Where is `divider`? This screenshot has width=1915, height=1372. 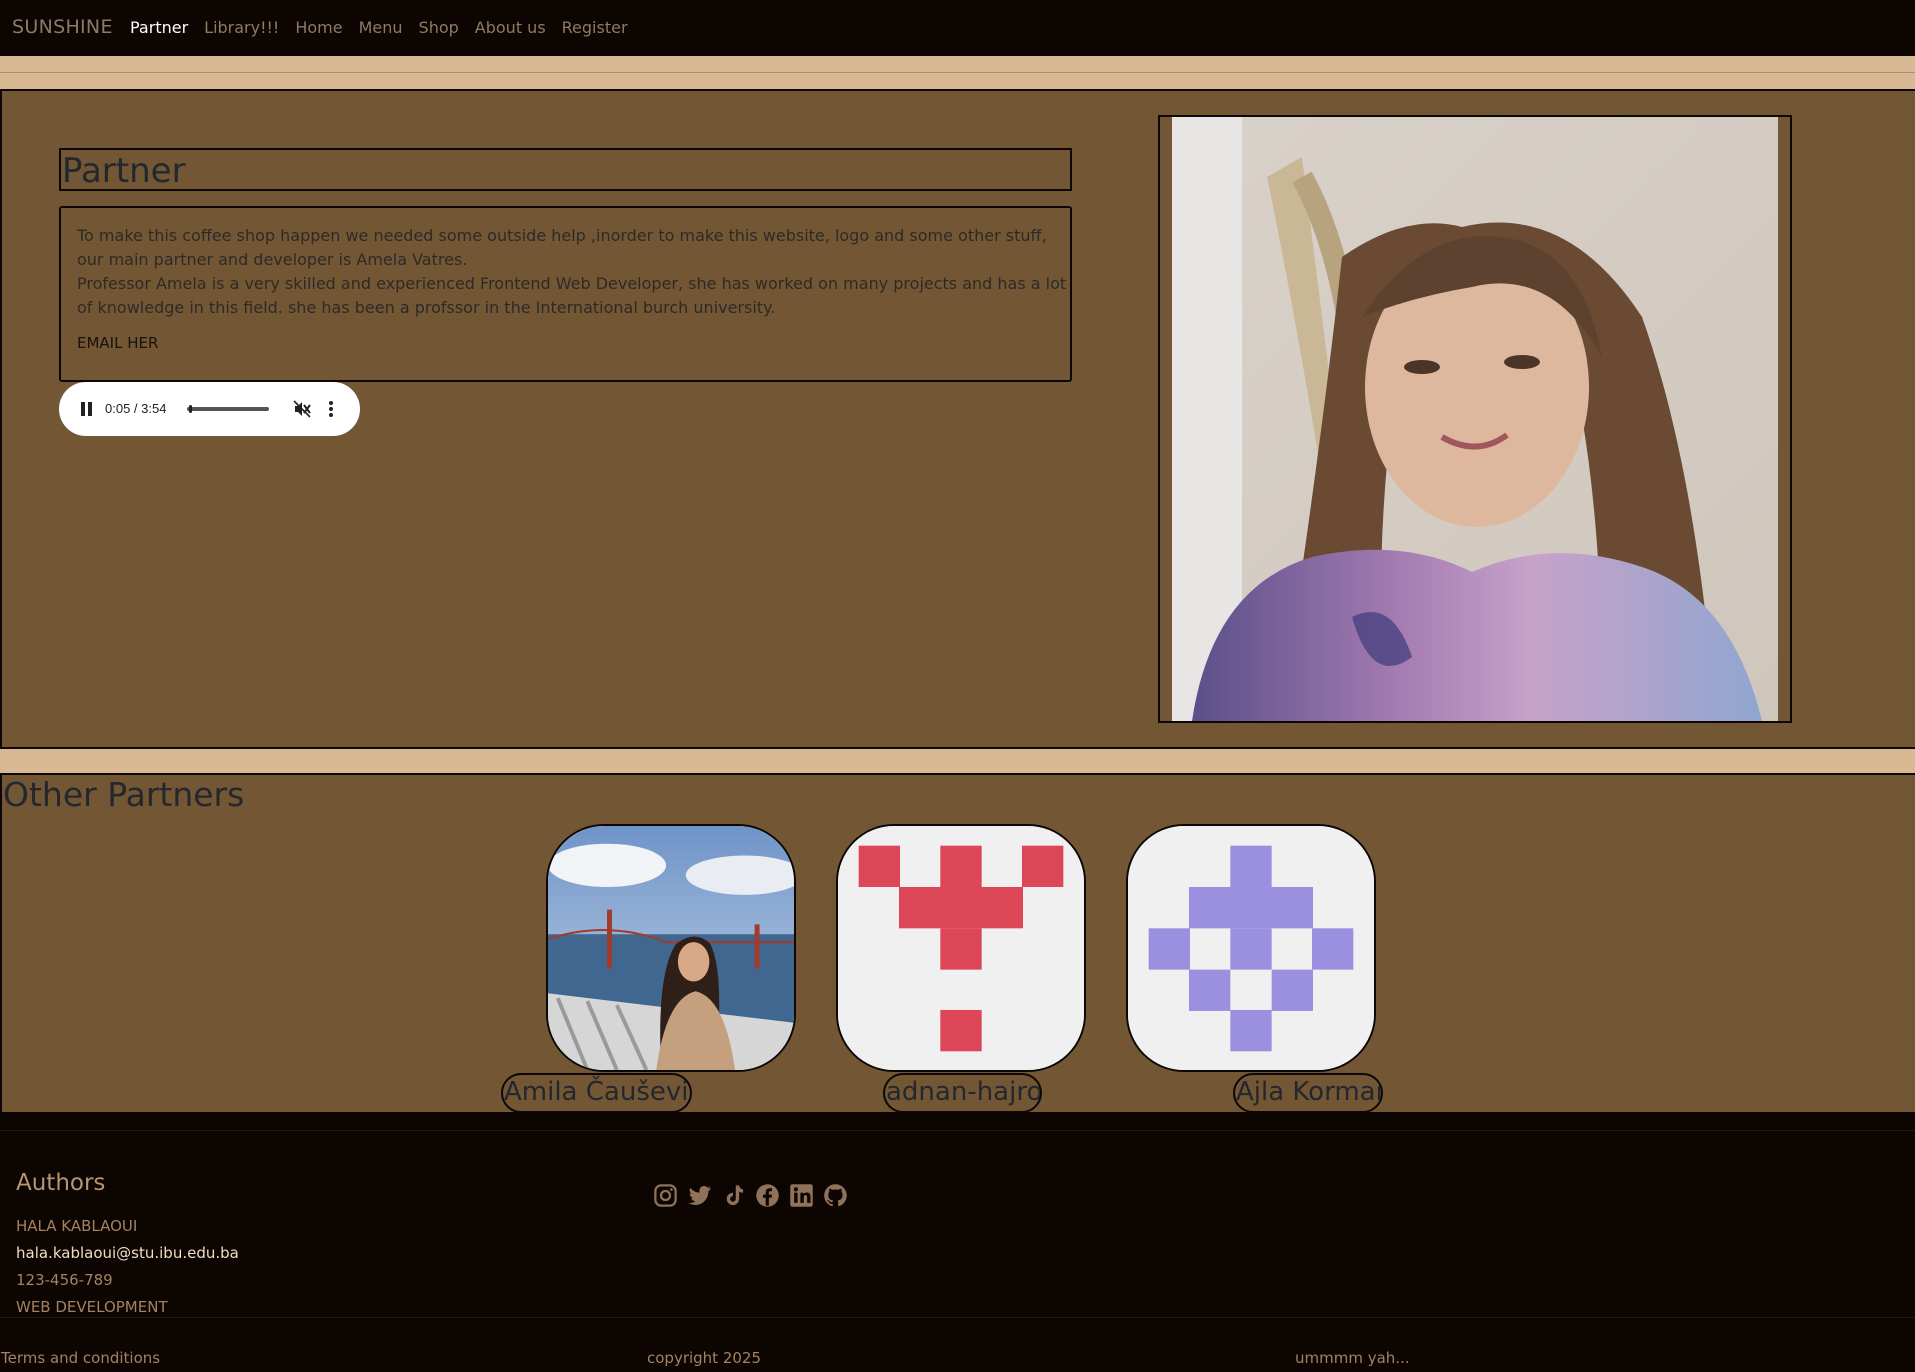 divider is located at coordinates (957, 72).